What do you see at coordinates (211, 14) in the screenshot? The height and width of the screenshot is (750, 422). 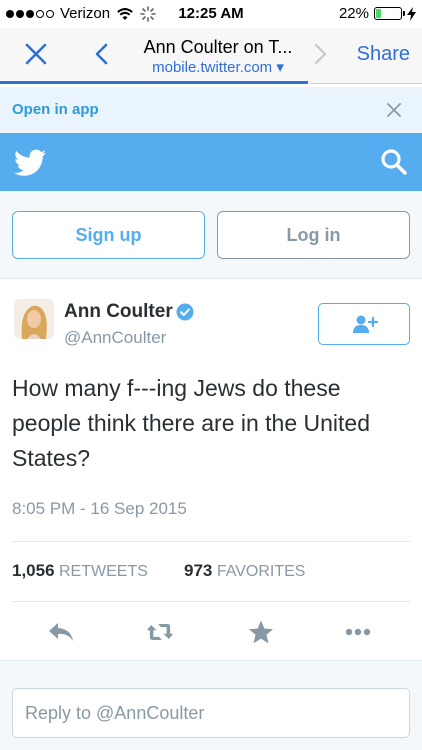 I see `status-bar: Verizon 12:25 AM 22%` at bounding box center [211, 14].